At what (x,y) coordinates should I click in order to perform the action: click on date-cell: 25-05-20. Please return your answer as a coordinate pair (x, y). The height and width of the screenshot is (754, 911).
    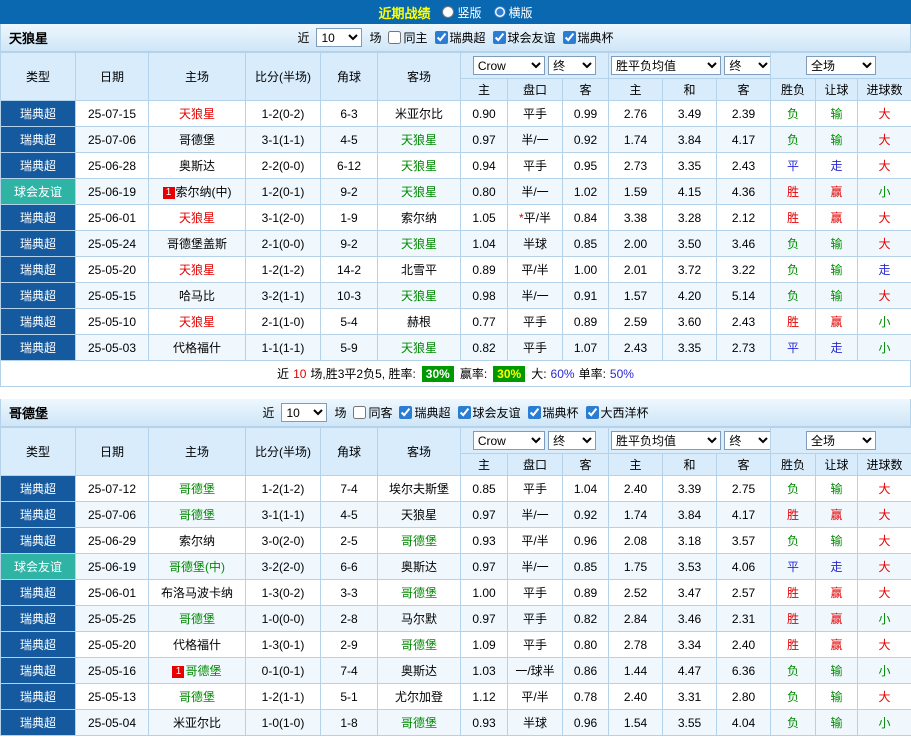
    Looking at the image, I should click on (112, 644).